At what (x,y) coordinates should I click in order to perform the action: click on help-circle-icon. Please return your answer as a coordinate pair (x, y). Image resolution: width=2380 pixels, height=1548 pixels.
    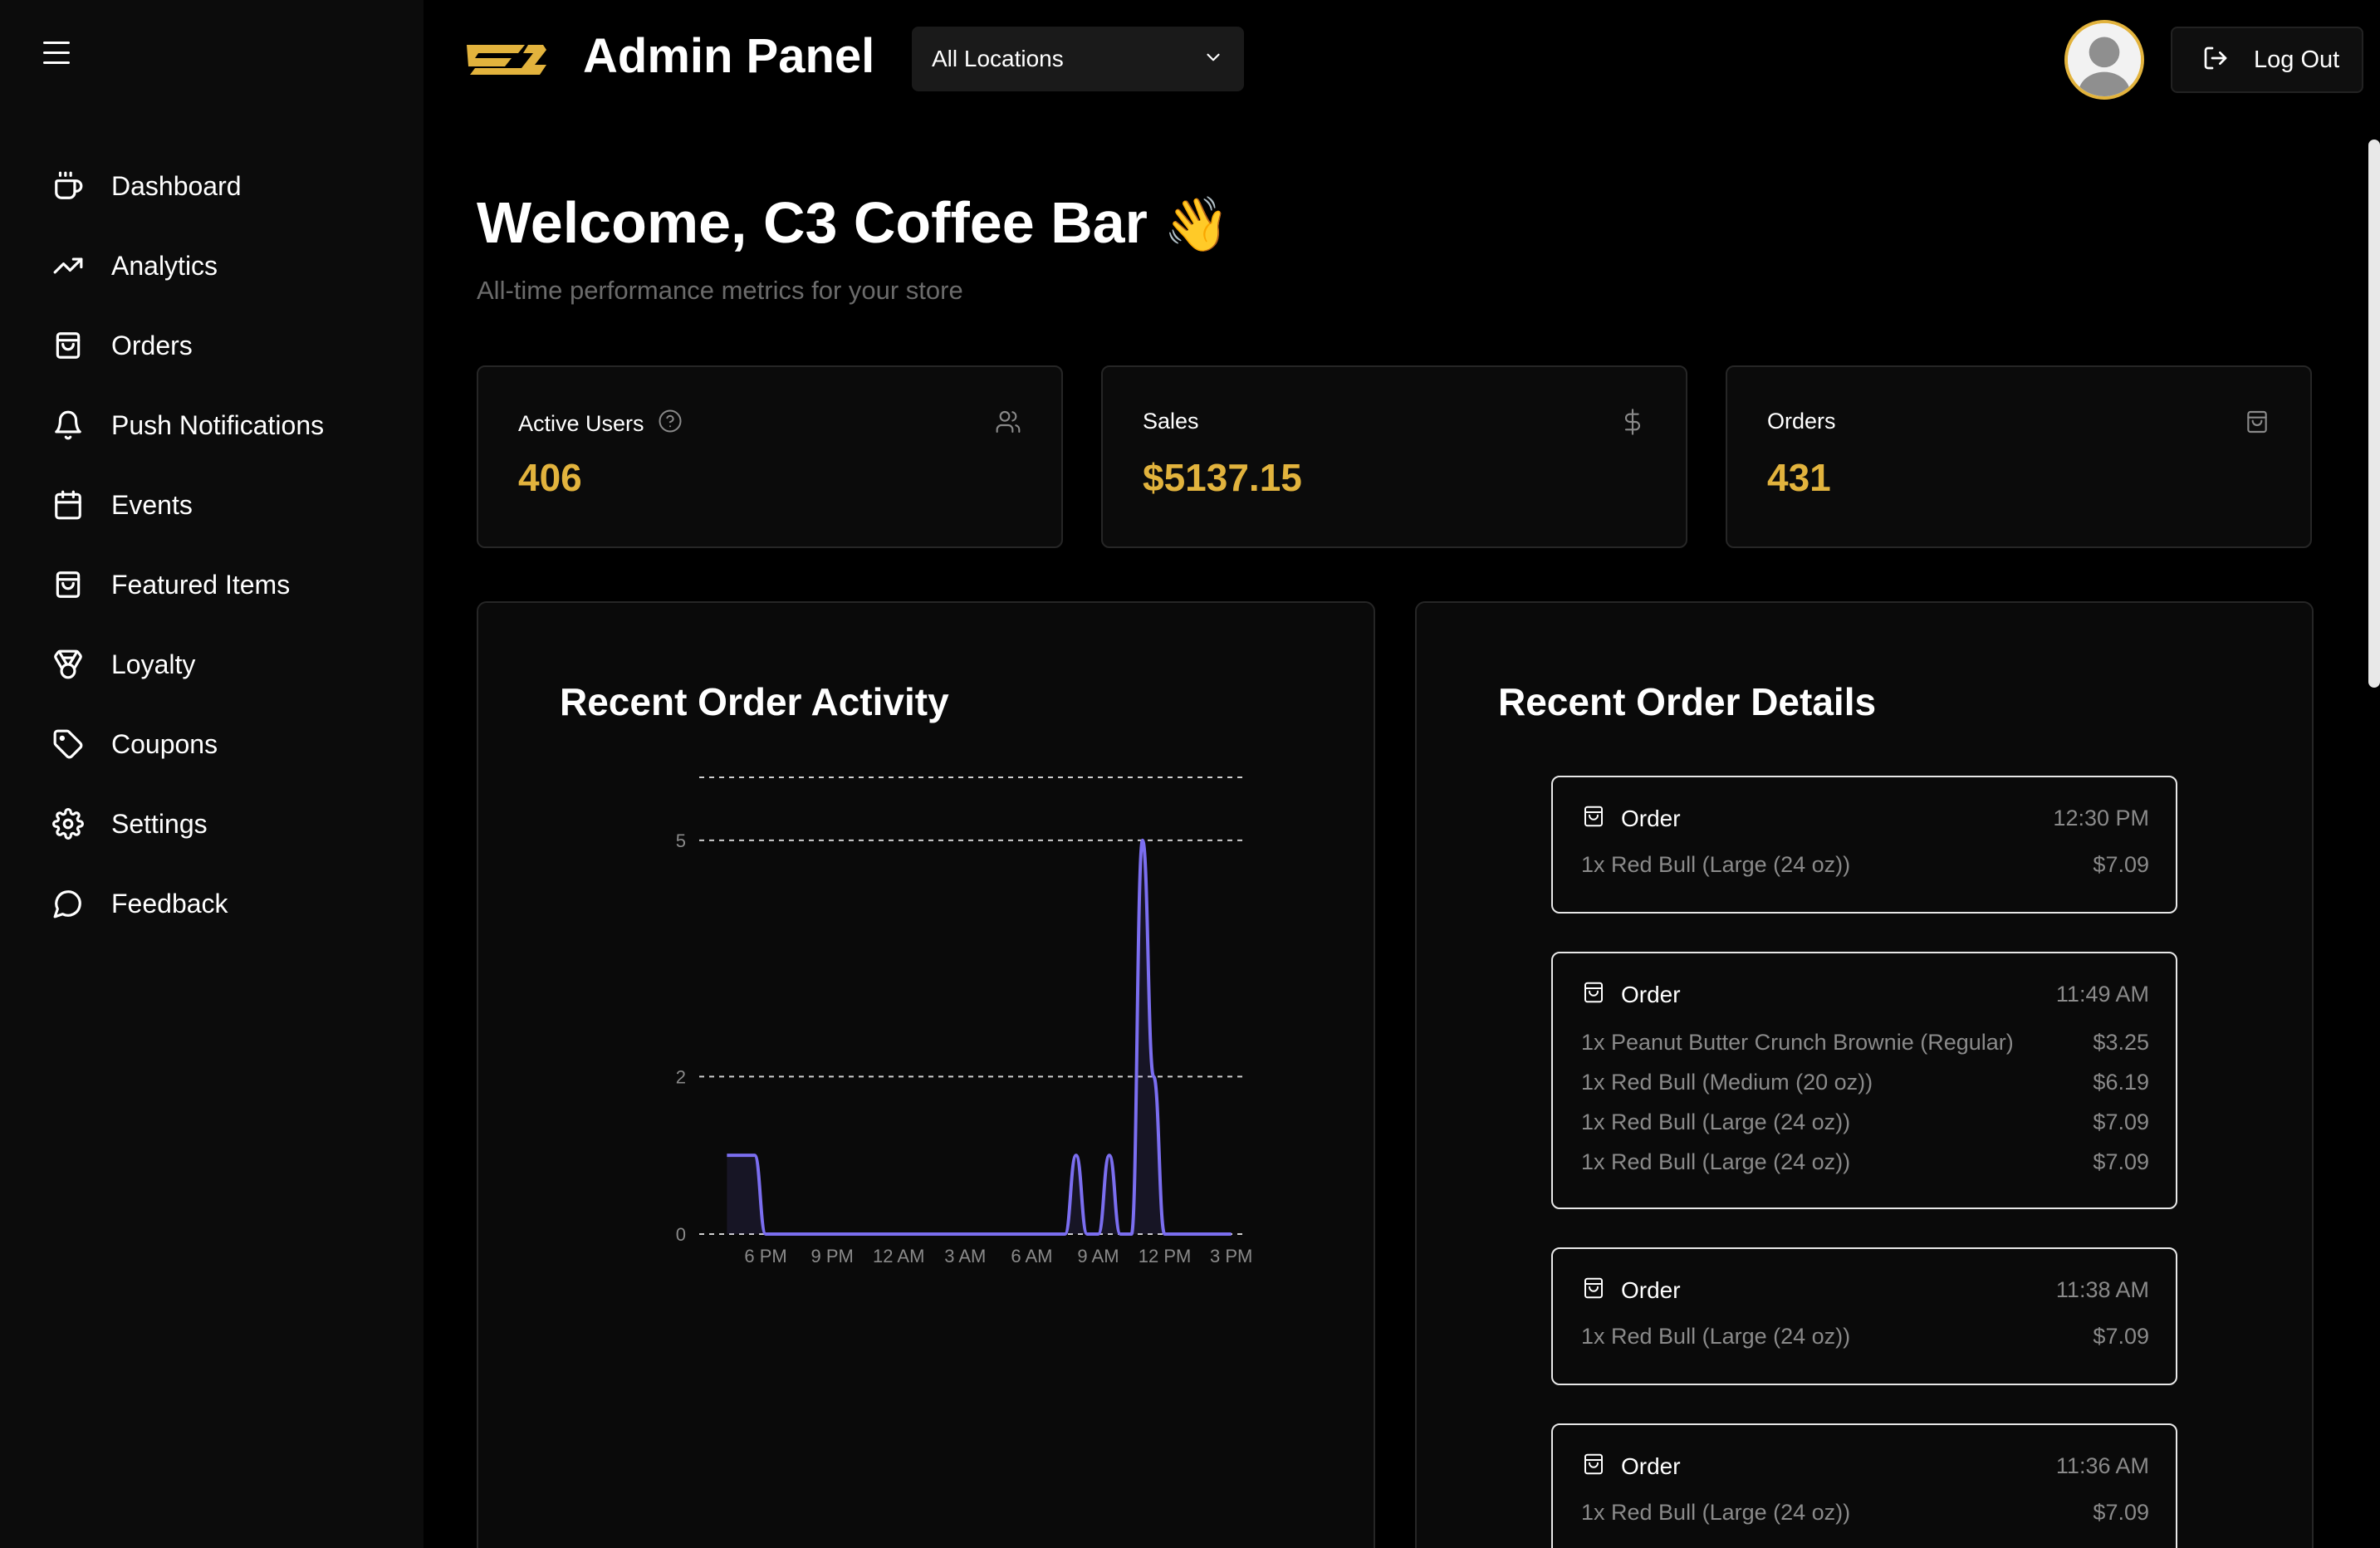
    Looking at the image, I should click on (663, 424).